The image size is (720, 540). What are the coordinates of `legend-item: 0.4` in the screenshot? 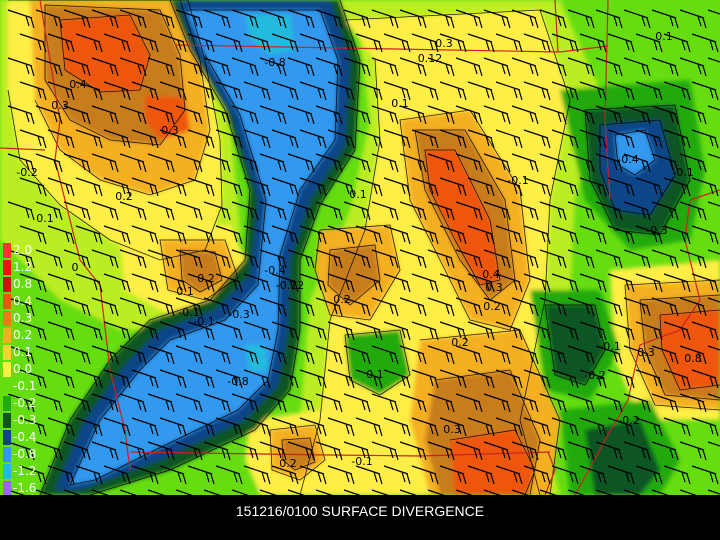 It's located at (27, 301).